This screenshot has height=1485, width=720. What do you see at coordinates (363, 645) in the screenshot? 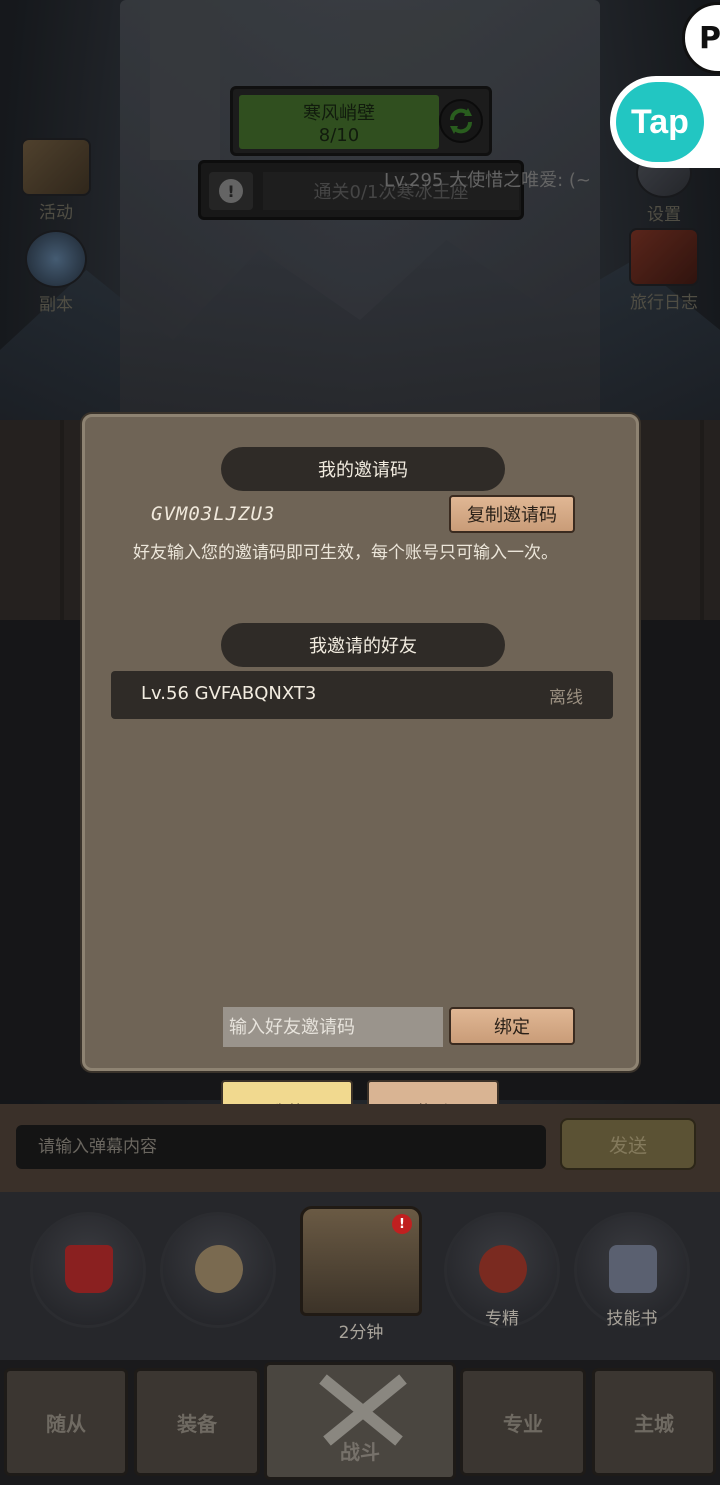
I see `friends-header: 我邀请的好友` at bounding box center [363, 645].